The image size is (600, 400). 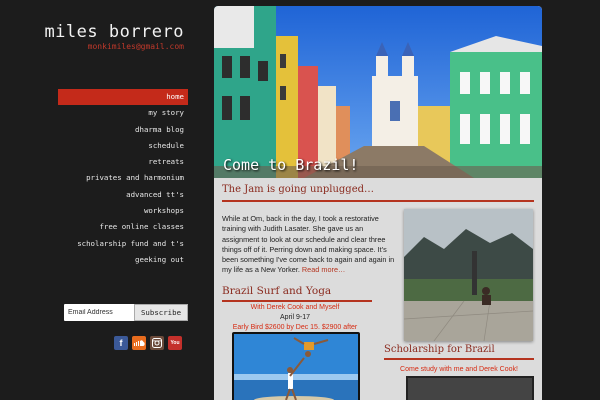 What do you see at coordinates (99, 312) in the screenshot?
I see `email-field` at bounding box center [99, 312].